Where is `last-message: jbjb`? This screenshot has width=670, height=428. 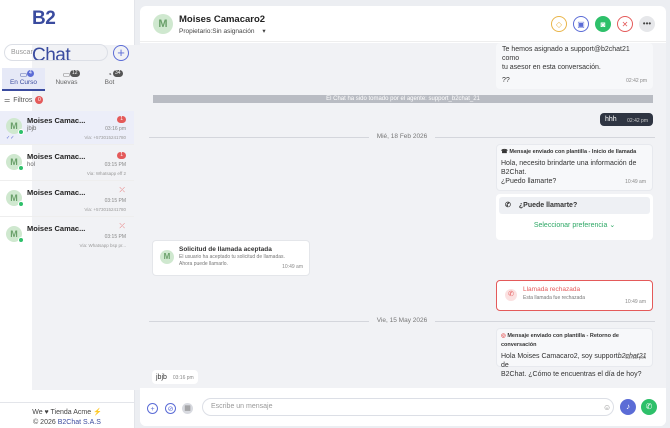 last-message: jbjb is located at coordinates (32, 129).